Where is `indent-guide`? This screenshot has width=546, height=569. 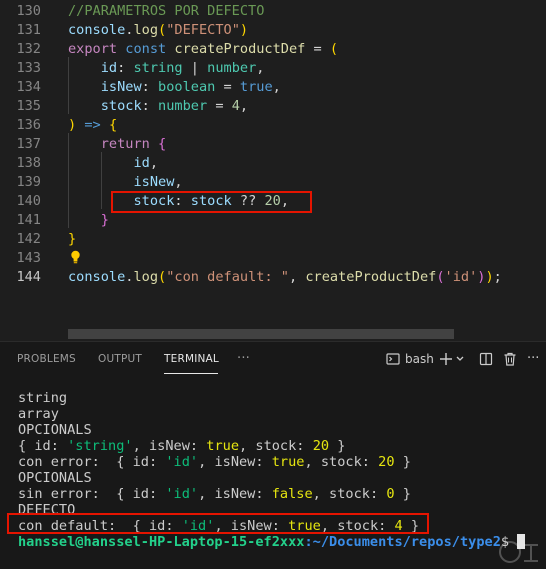
indent-guide is located at coordinates (101, 180).